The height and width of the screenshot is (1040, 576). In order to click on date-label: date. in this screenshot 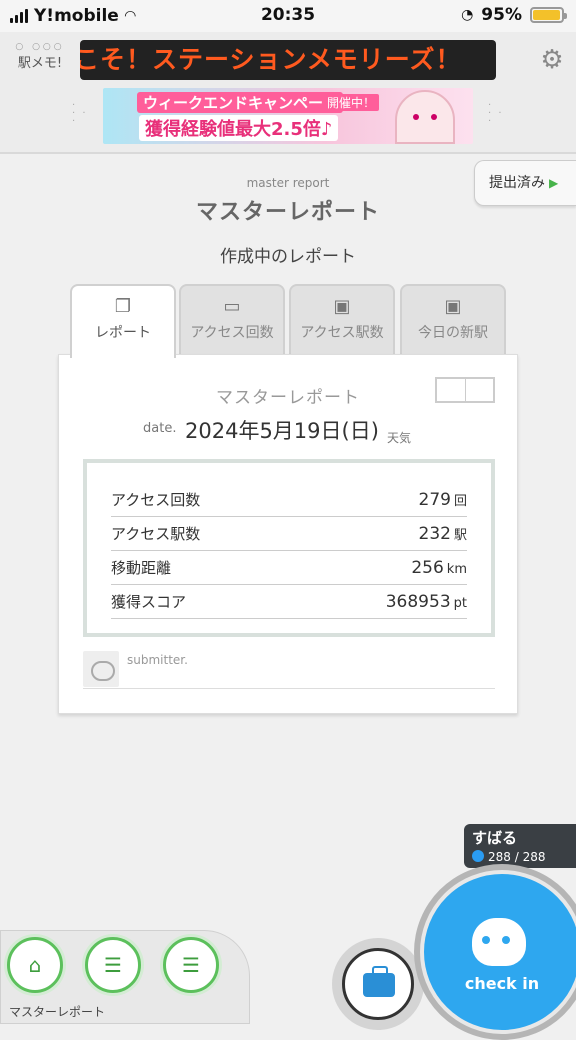, I will do `click(160, 428)`.